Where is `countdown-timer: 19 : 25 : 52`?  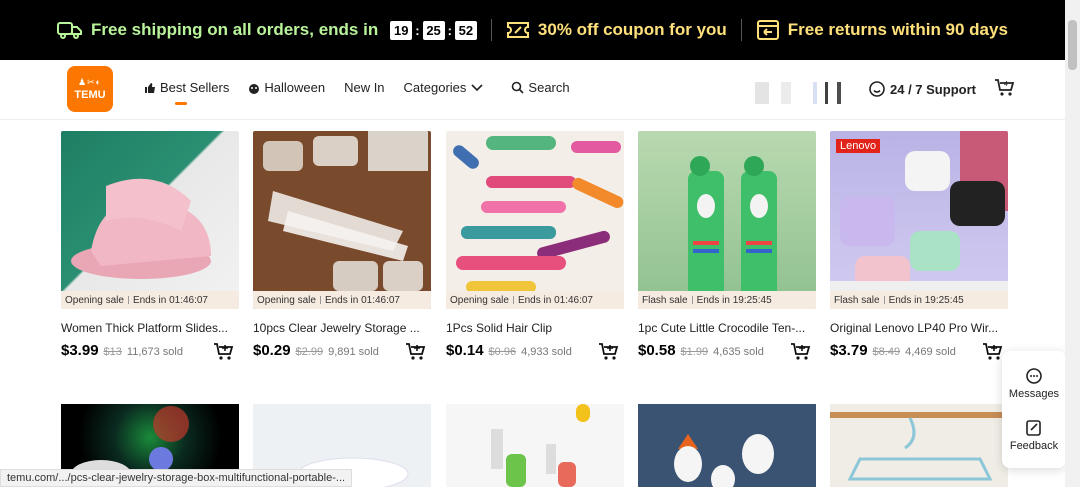 countdown-timer: 19 : 25 : 52 is located at coordinates (433, 30).